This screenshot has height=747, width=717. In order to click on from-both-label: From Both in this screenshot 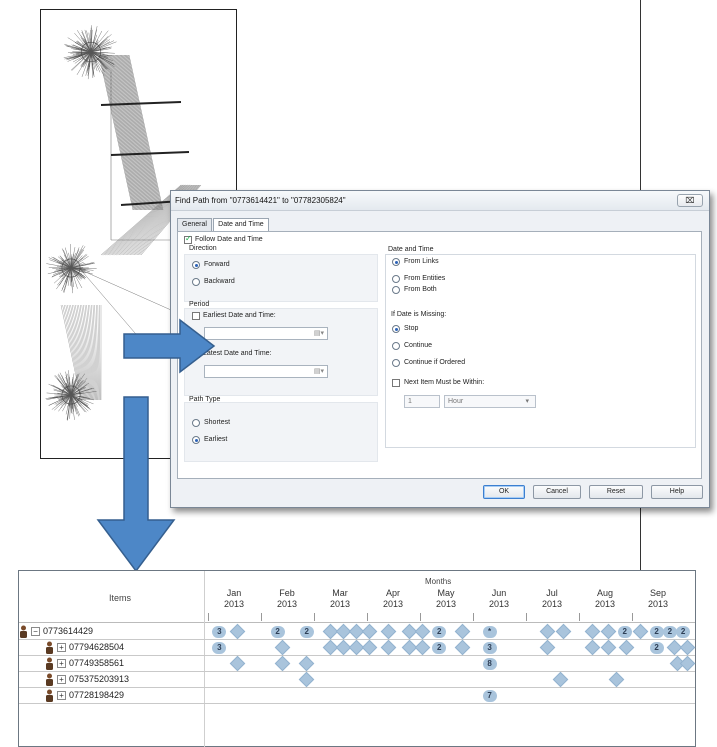, I will do `click(420, 289)`.